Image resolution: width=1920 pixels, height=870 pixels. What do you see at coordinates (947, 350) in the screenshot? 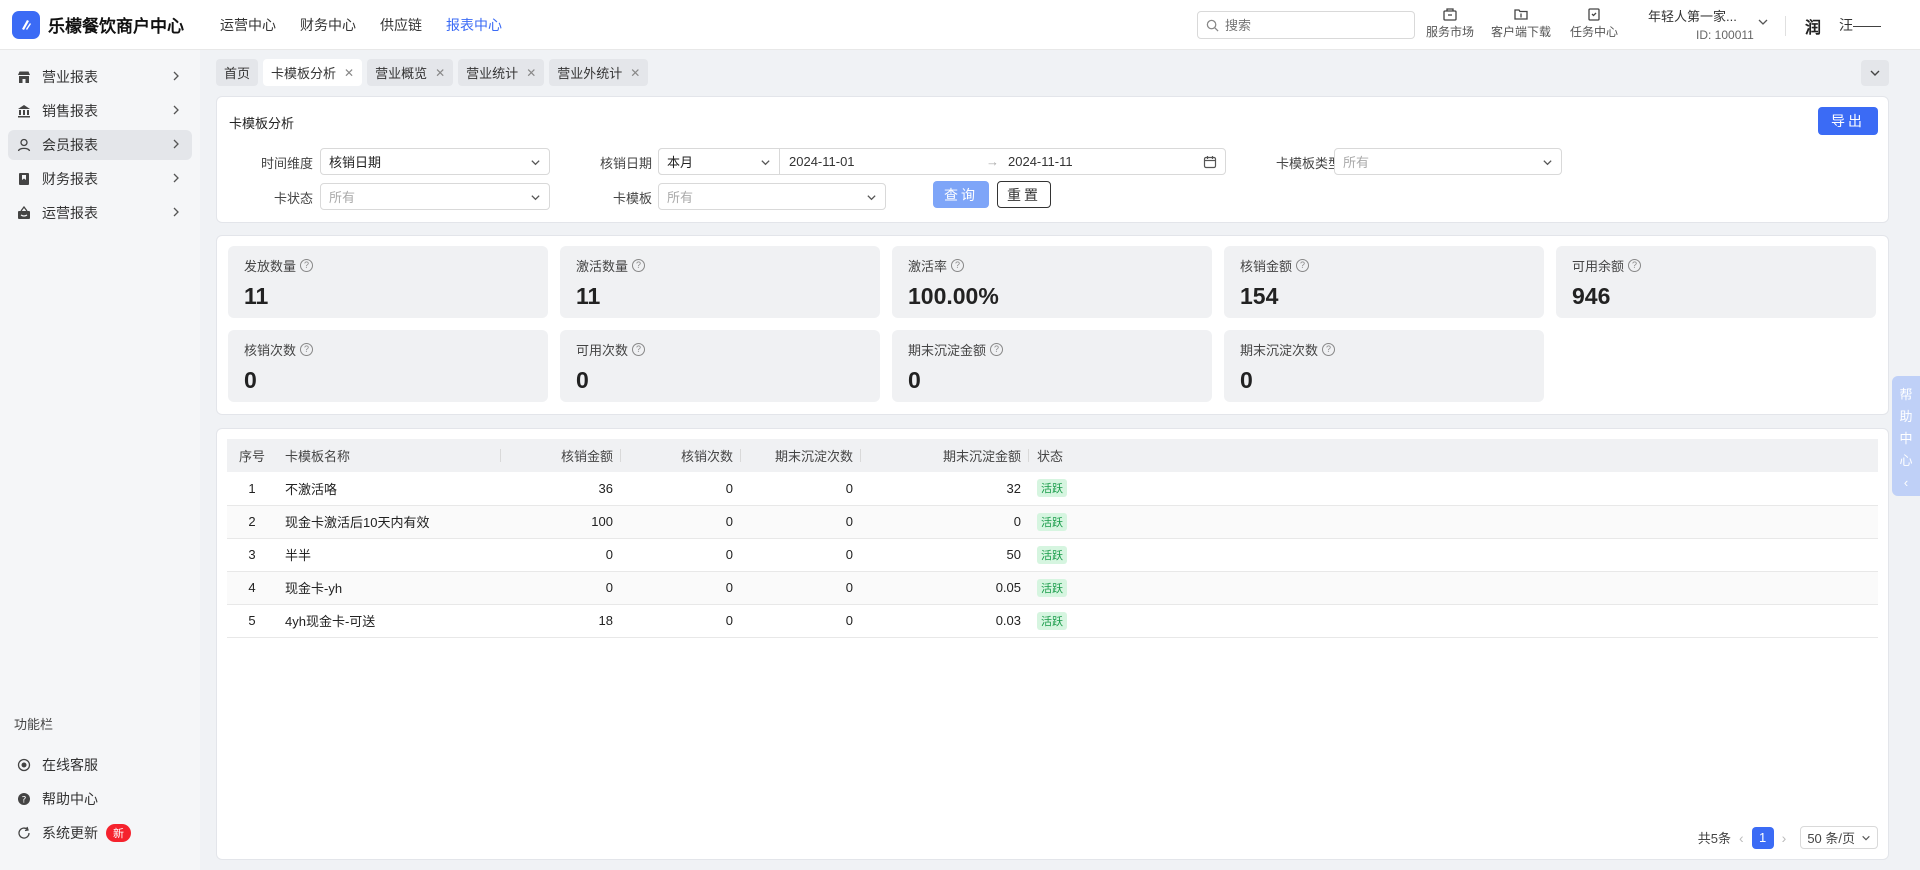
I see `stat-label: 期末沉淀金额` at bounding box center [947, 350].